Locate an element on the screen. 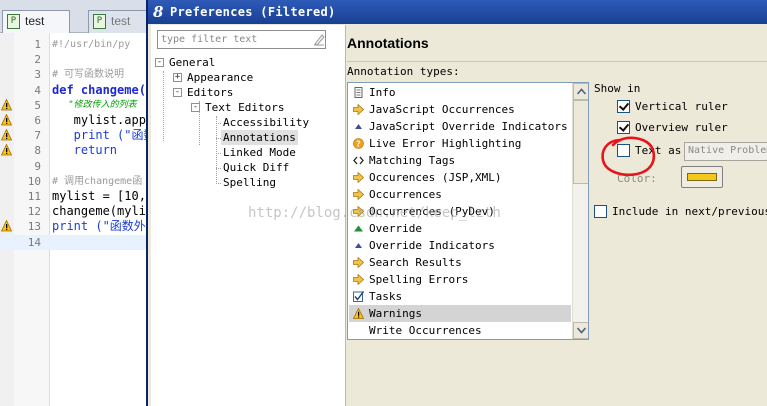  annotation-type-label: Occurrences is located at coordinates (405, 194).